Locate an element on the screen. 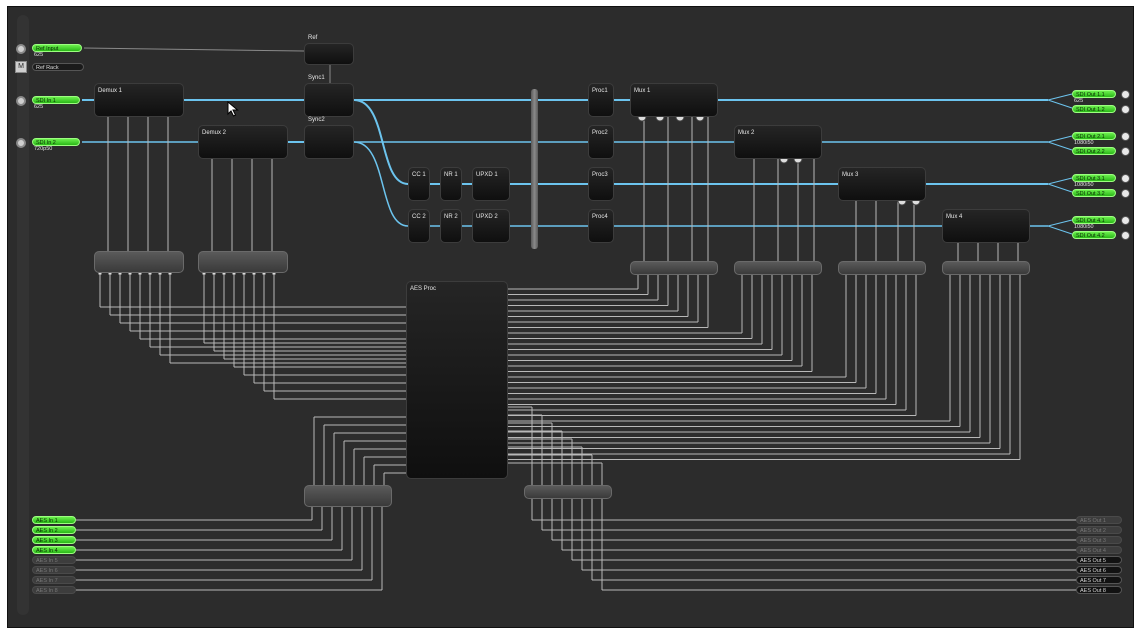  mux2-node: Mux 2 is located at coordinates (778, 142).